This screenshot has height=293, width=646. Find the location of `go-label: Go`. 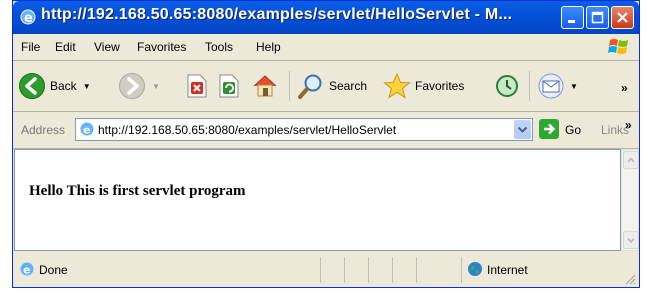

go-label: Go is located at coordinates (573, 130).